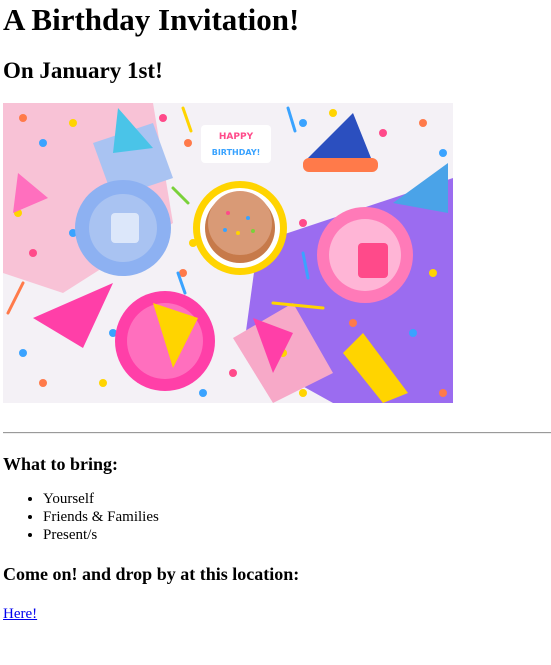 The height and width of the screenshot is (665, 551). Describe the element at coordinates (236, 137) in the screenshot. I see `svg-text: HAPPY` at that location.